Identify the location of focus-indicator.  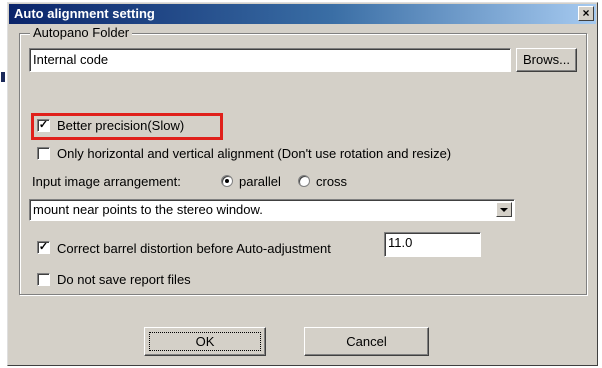
(205, 341).